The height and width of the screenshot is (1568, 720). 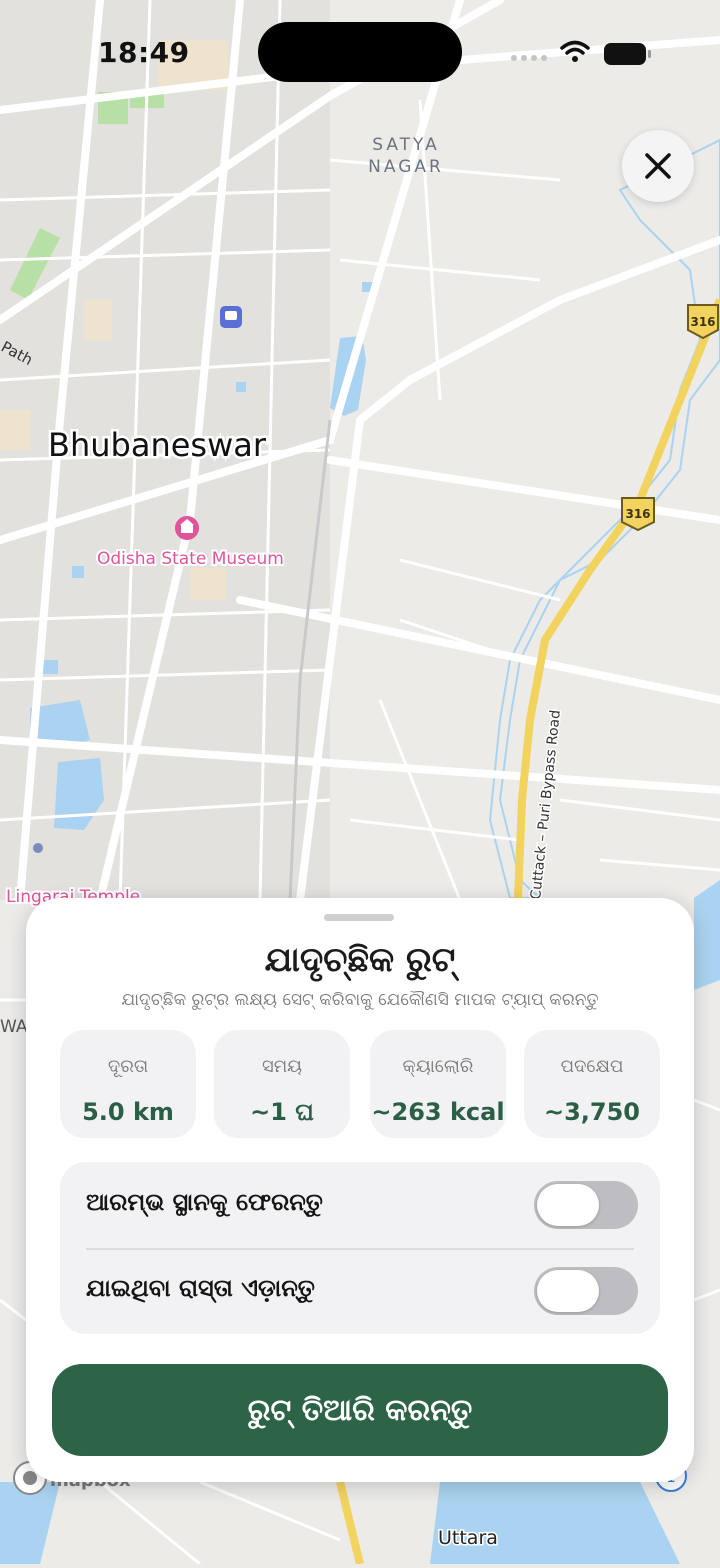 What do you see at coordinates (128, 1084) in the screenshot?
I see `stat-distance: ଦୂରତା 5.0 km` at bounding box center [128, 1084].